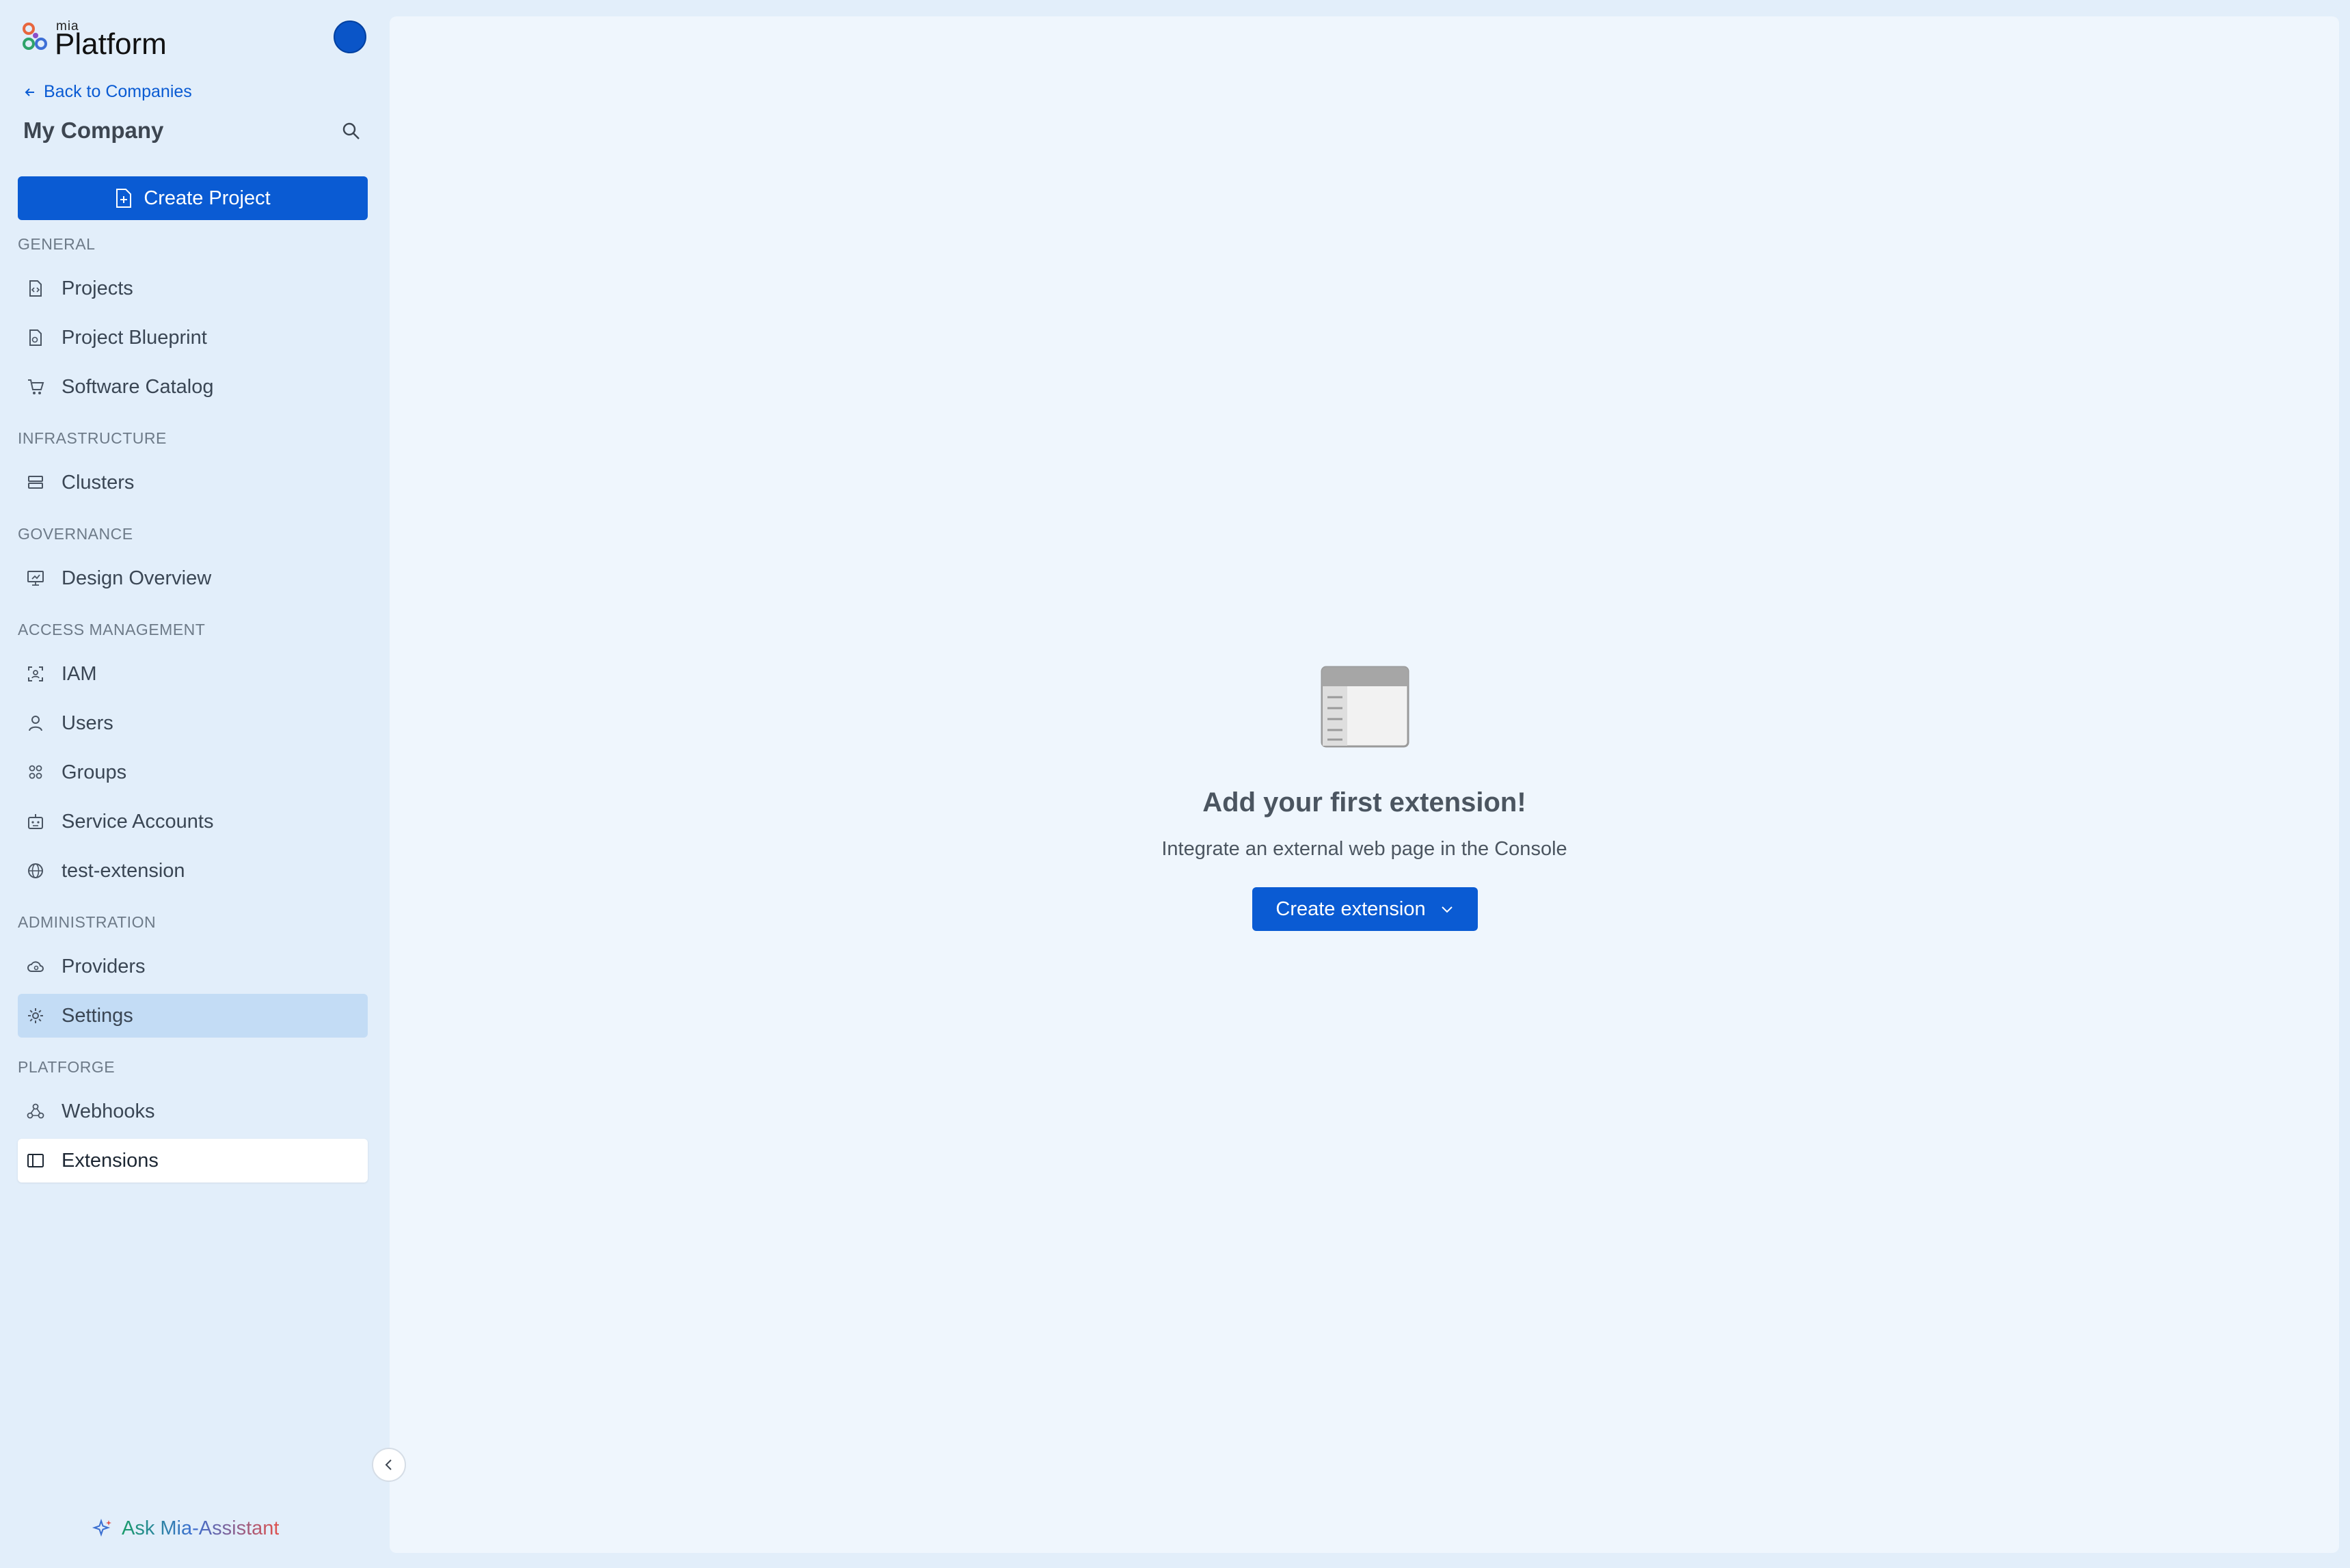  What do you see at coordinates (36, 386) in the screenshot?
I see `shopping-cart-icon` at bounding box center [36, 386].